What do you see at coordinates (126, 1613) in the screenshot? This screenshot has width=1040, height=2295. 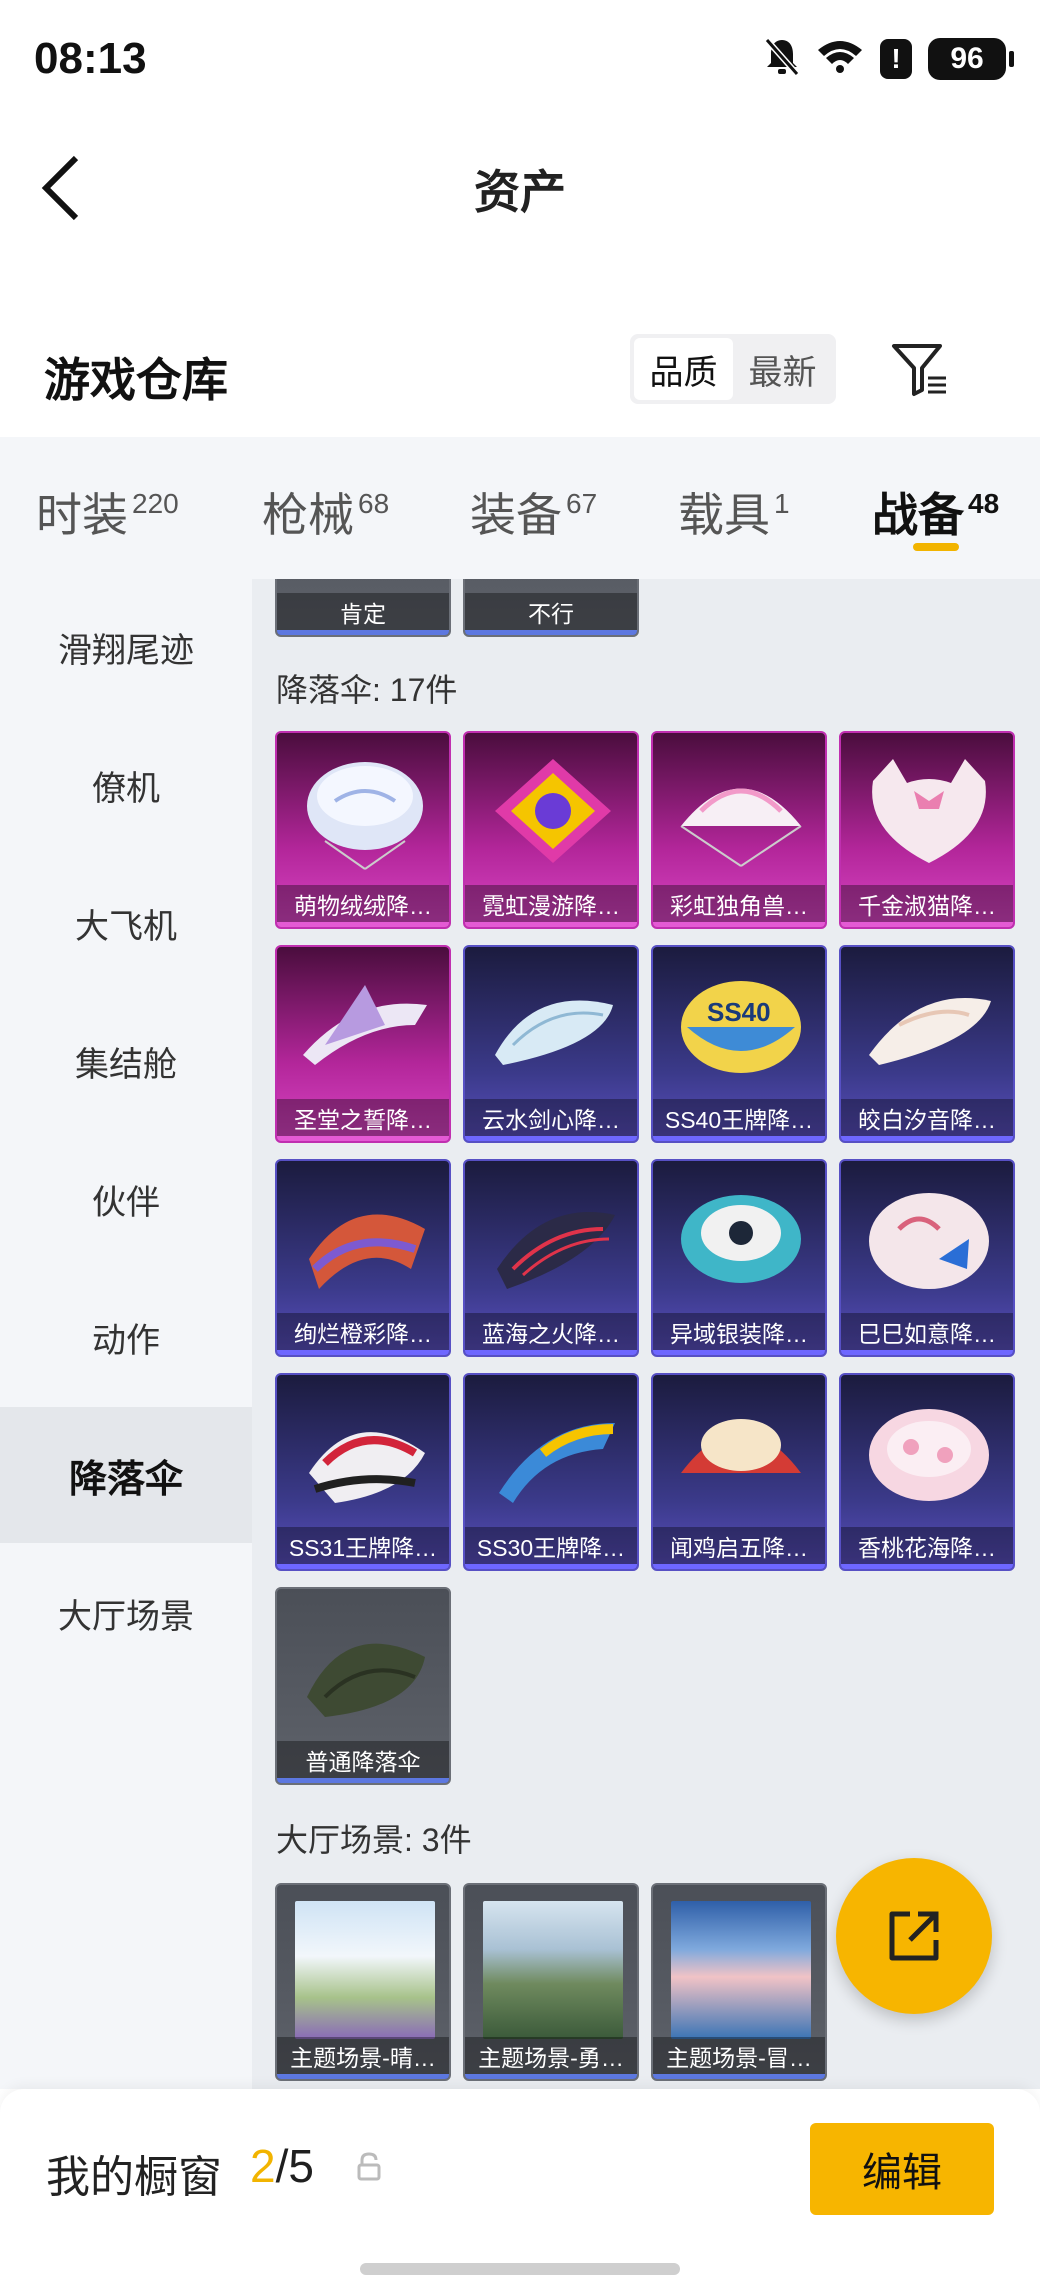 I see `sidebar-item-lobby-scene: 大厅场景` at bounding box center [126, 1613].